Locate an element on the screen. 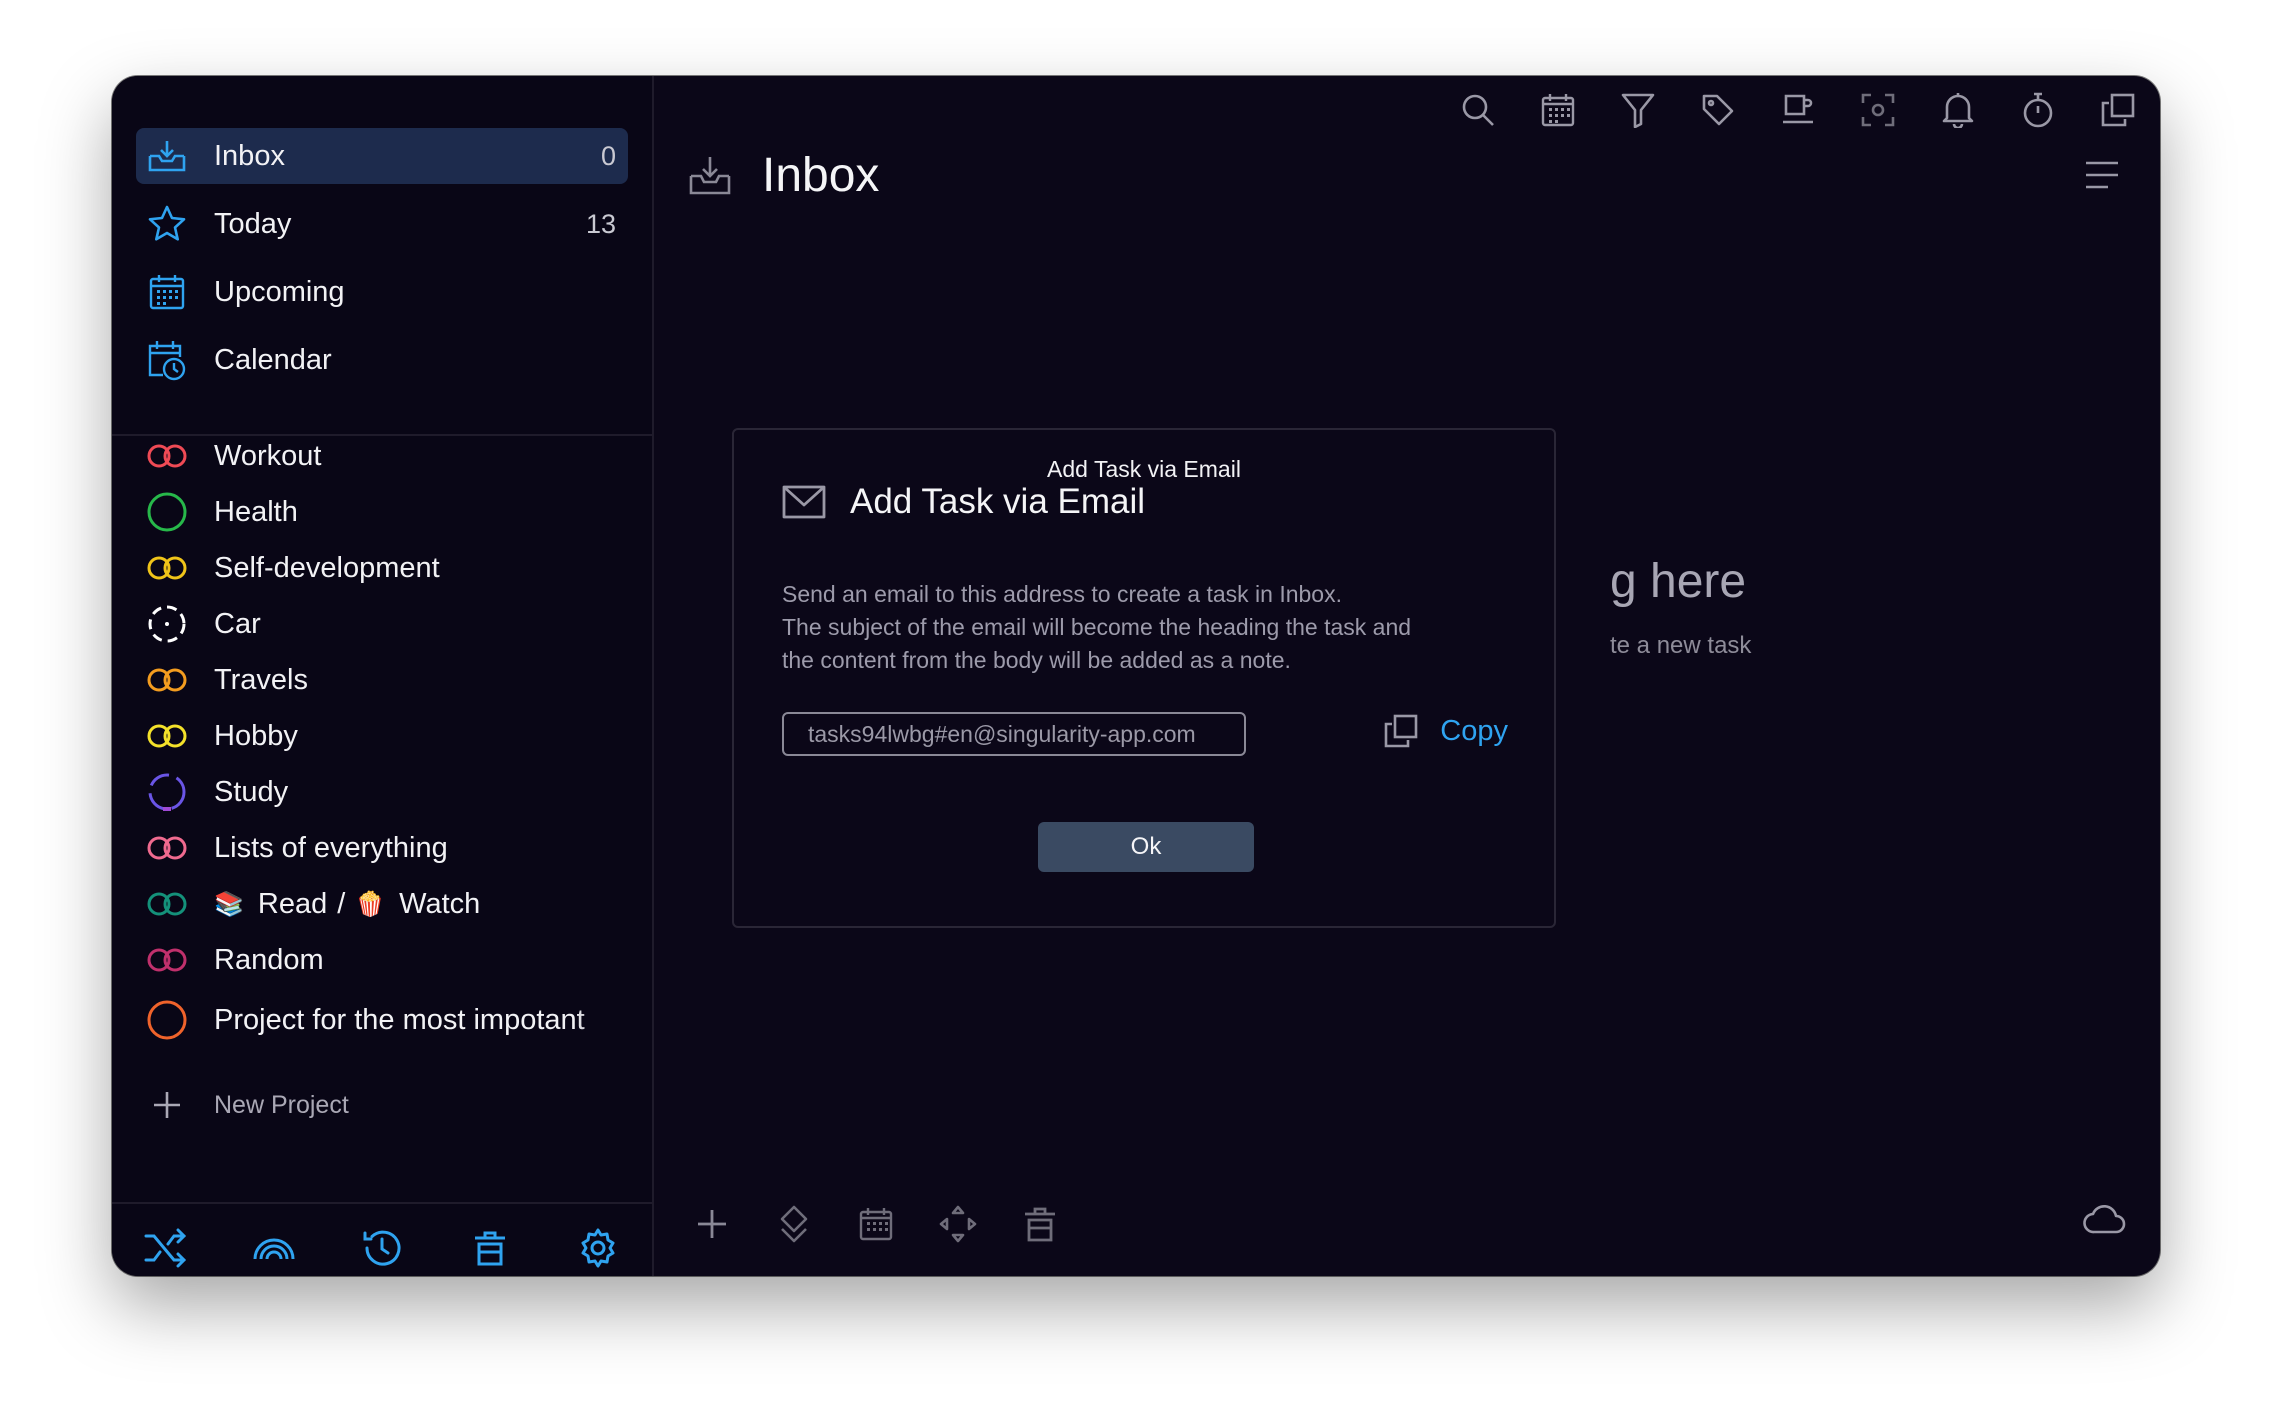 This screenshot has width=2272, height=1424. new-project-label: New Project is located at coordinates (281, 1104).